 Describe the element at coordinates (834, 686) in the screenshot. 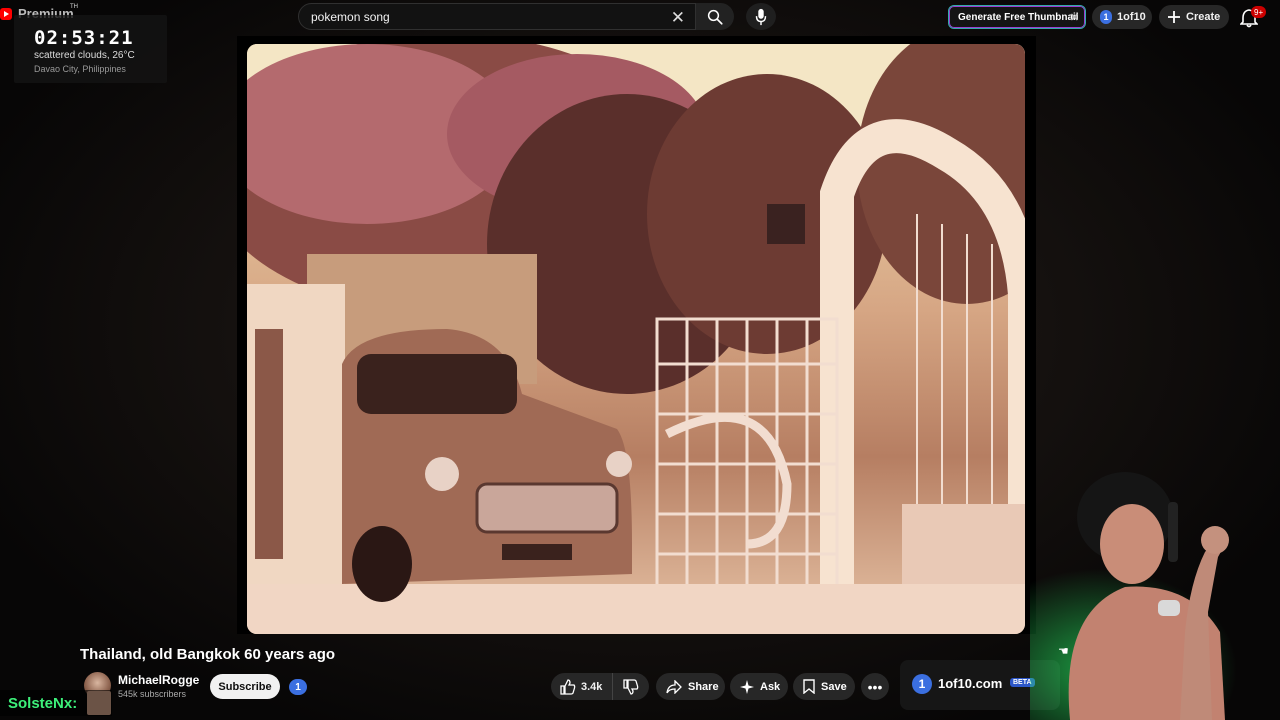

I see `save-label: Save` at that location.